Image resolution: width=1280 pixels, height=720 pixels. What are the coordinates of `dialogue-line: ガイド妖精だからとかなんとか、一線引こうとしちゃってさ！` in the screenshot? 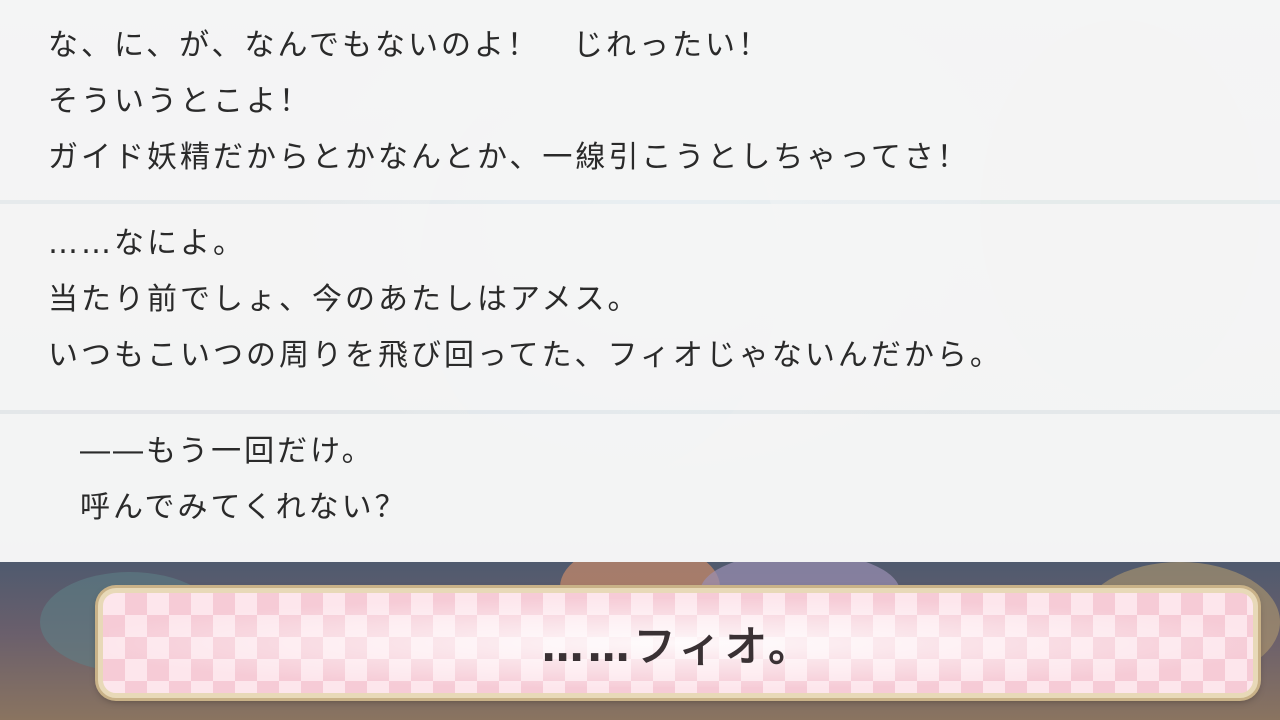 It's located at (509, 157).